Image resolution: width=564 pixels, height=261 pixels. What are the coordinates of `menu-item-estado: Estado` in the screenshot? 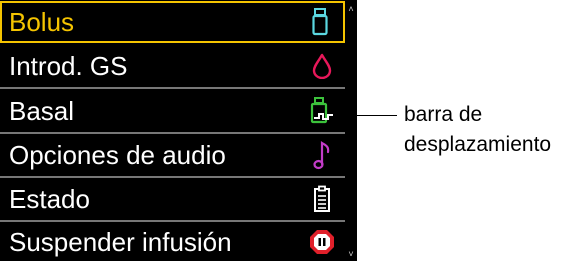 It's located at (172, 200).